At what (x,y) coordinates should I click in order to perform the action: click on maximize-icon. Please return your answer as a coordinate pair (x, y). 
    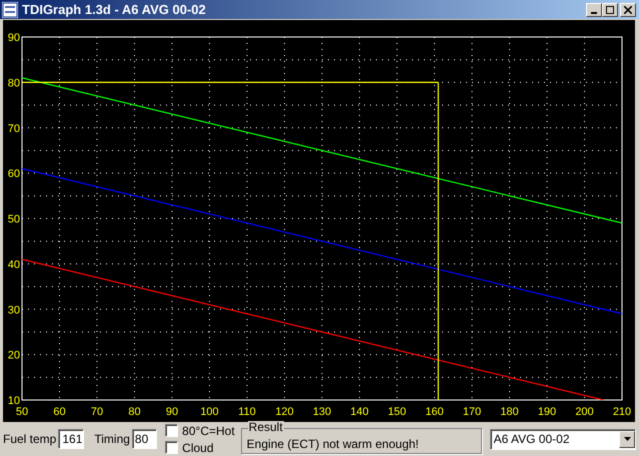
    Looking at the image, I should click on (610, 10).